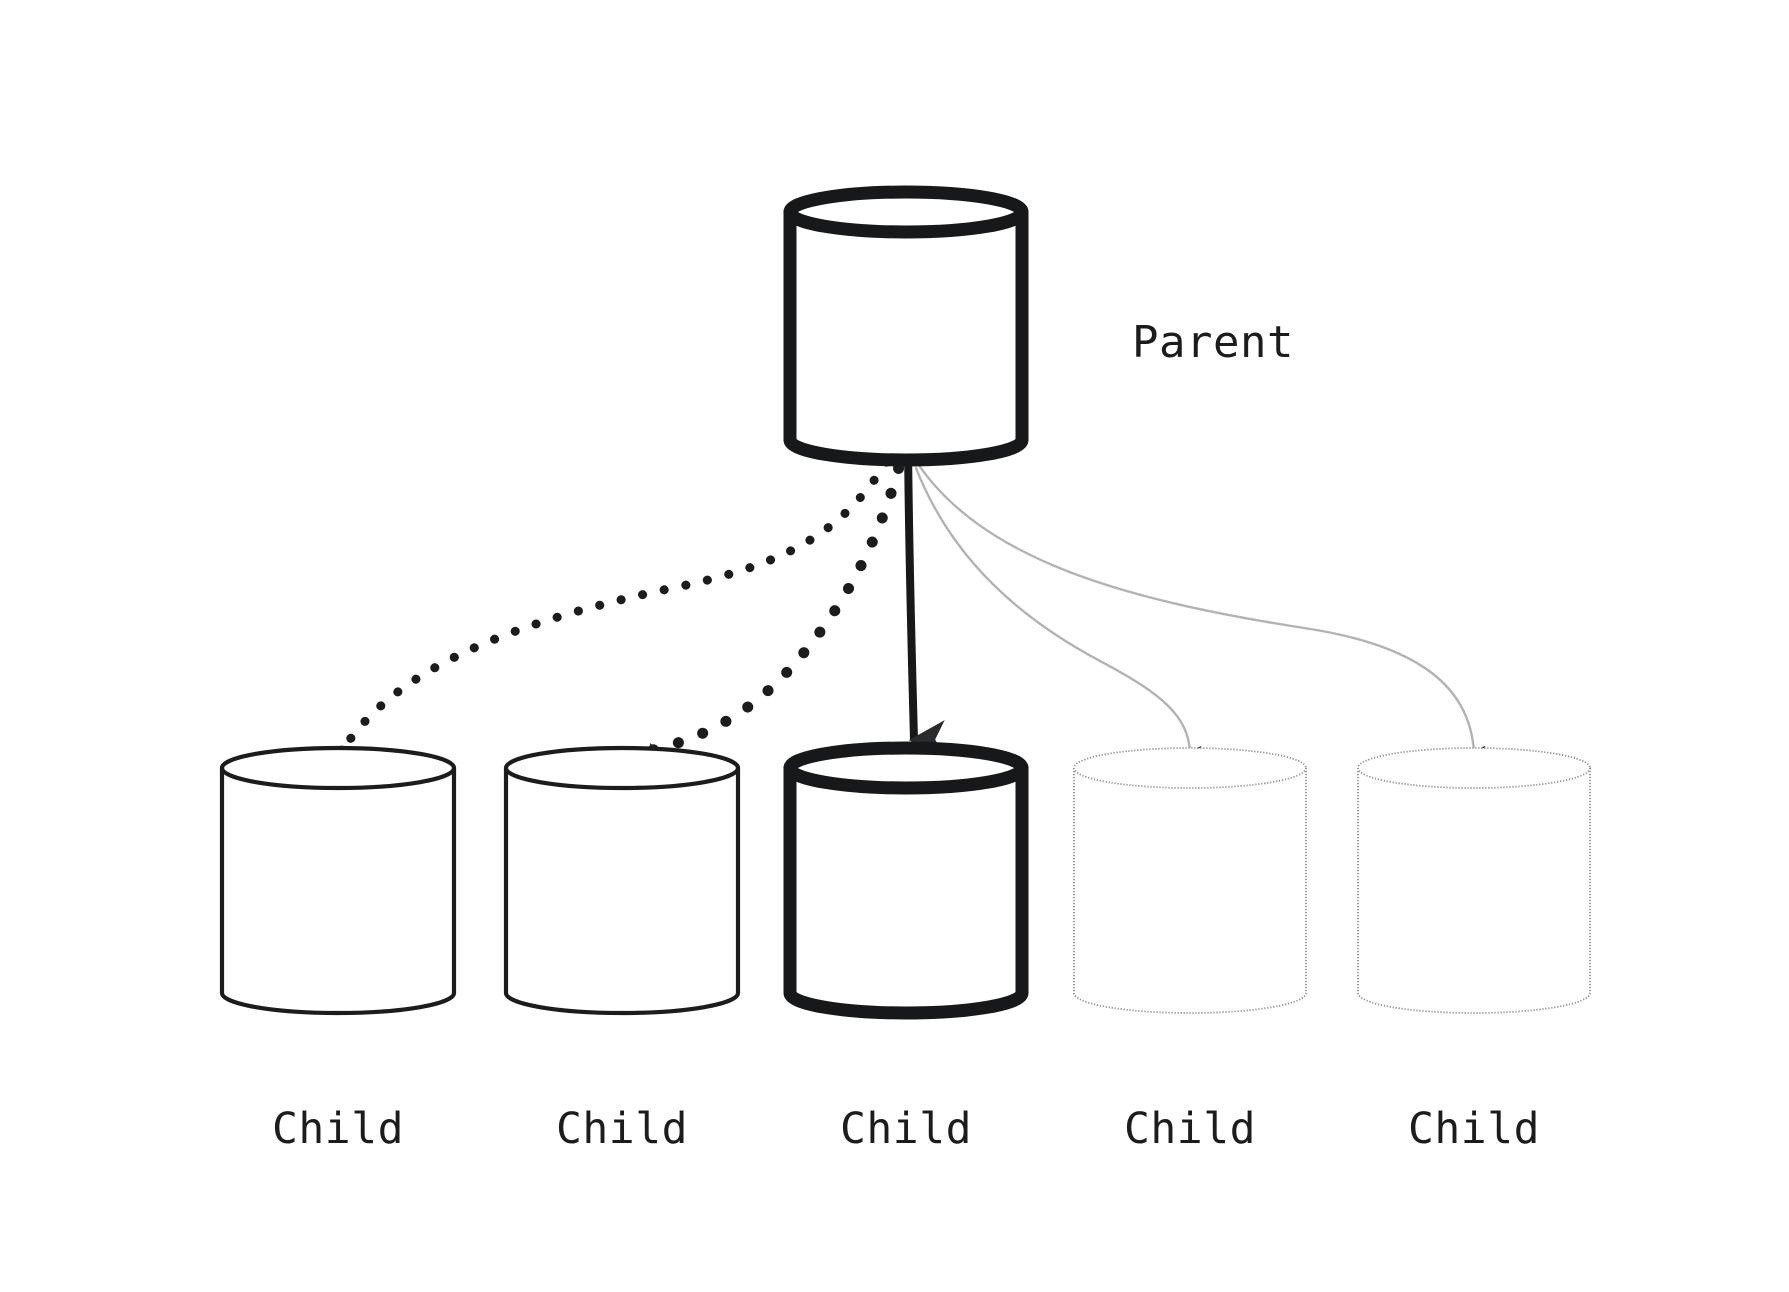 The image size is (1789, 1292). Describe the element at coordinates (906, 336) in the screenshot. I see `parent-cylinder-body` at that location.